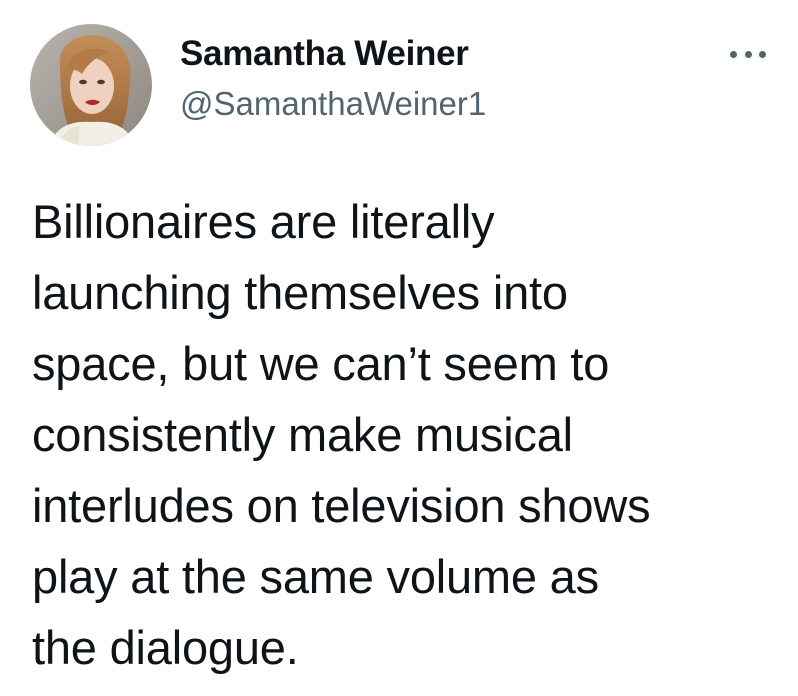 The height and width of the screenshot is (696, 798). What do you see at coordinates (321, 363) in the screenshot?
I see `tweet-text-line: space, but we can’t seem to` at bounding box center [321, 363].